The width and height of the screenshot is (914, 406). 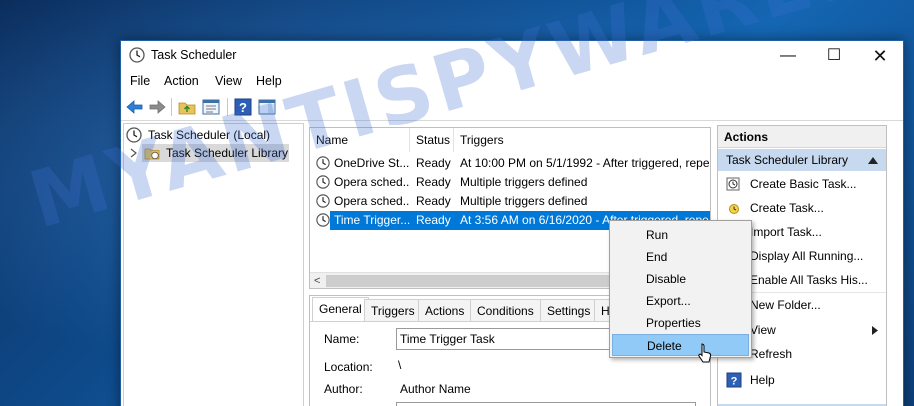 I want to click on window-title: Task Scheduler, so click(x=194, y=55).